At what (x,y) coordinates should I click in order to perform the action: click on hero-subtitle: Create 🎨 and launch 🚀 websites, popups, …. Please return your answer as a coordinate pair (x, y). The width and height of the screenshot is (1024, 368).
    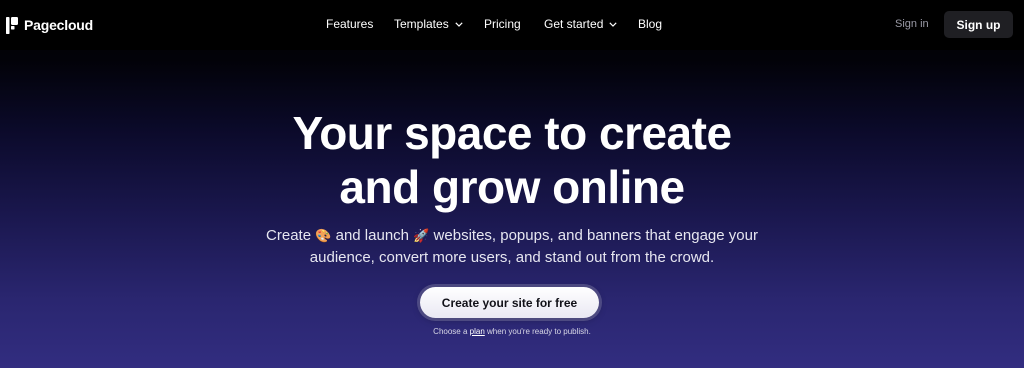
    Looking at the image, I should click on (512, 246).